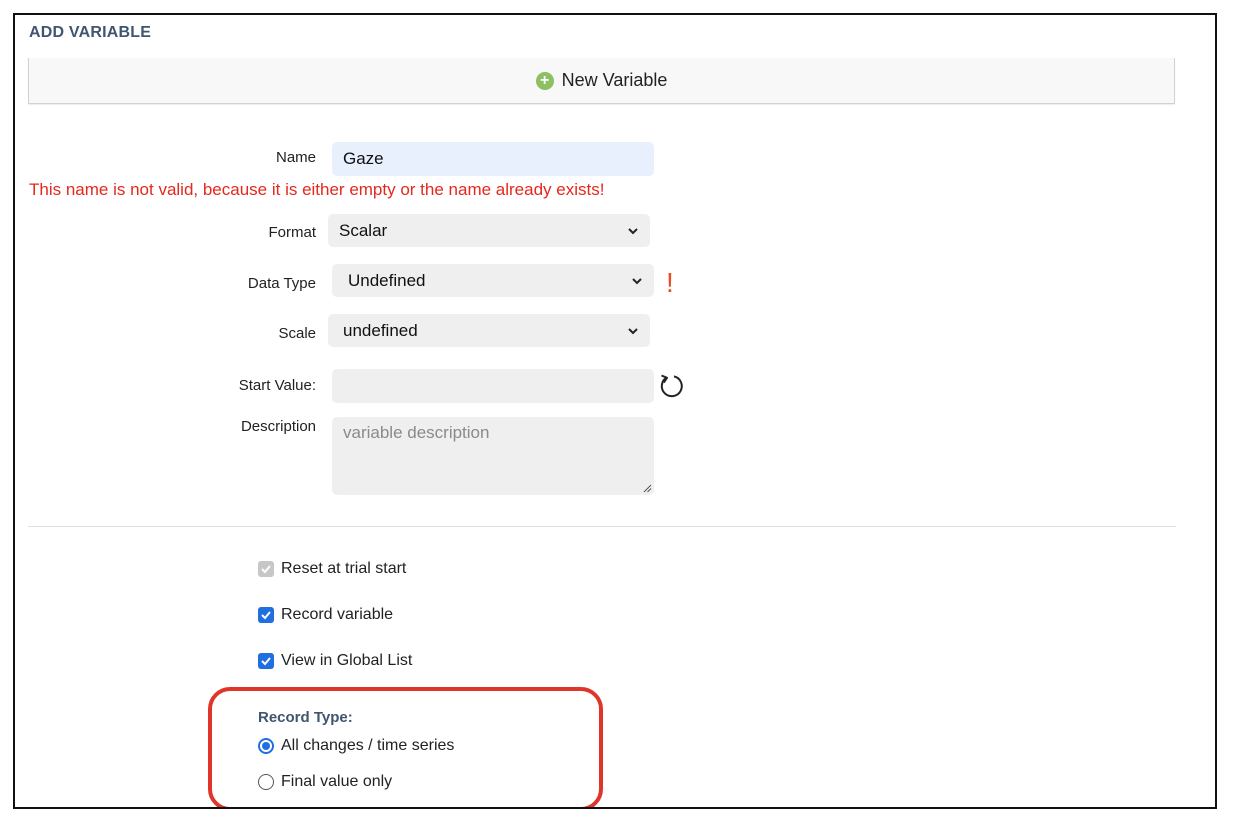 Image resolution: width=1238 pixels, height=824 pixels. I want to click on scale-label: Scale, so click(297, 333).